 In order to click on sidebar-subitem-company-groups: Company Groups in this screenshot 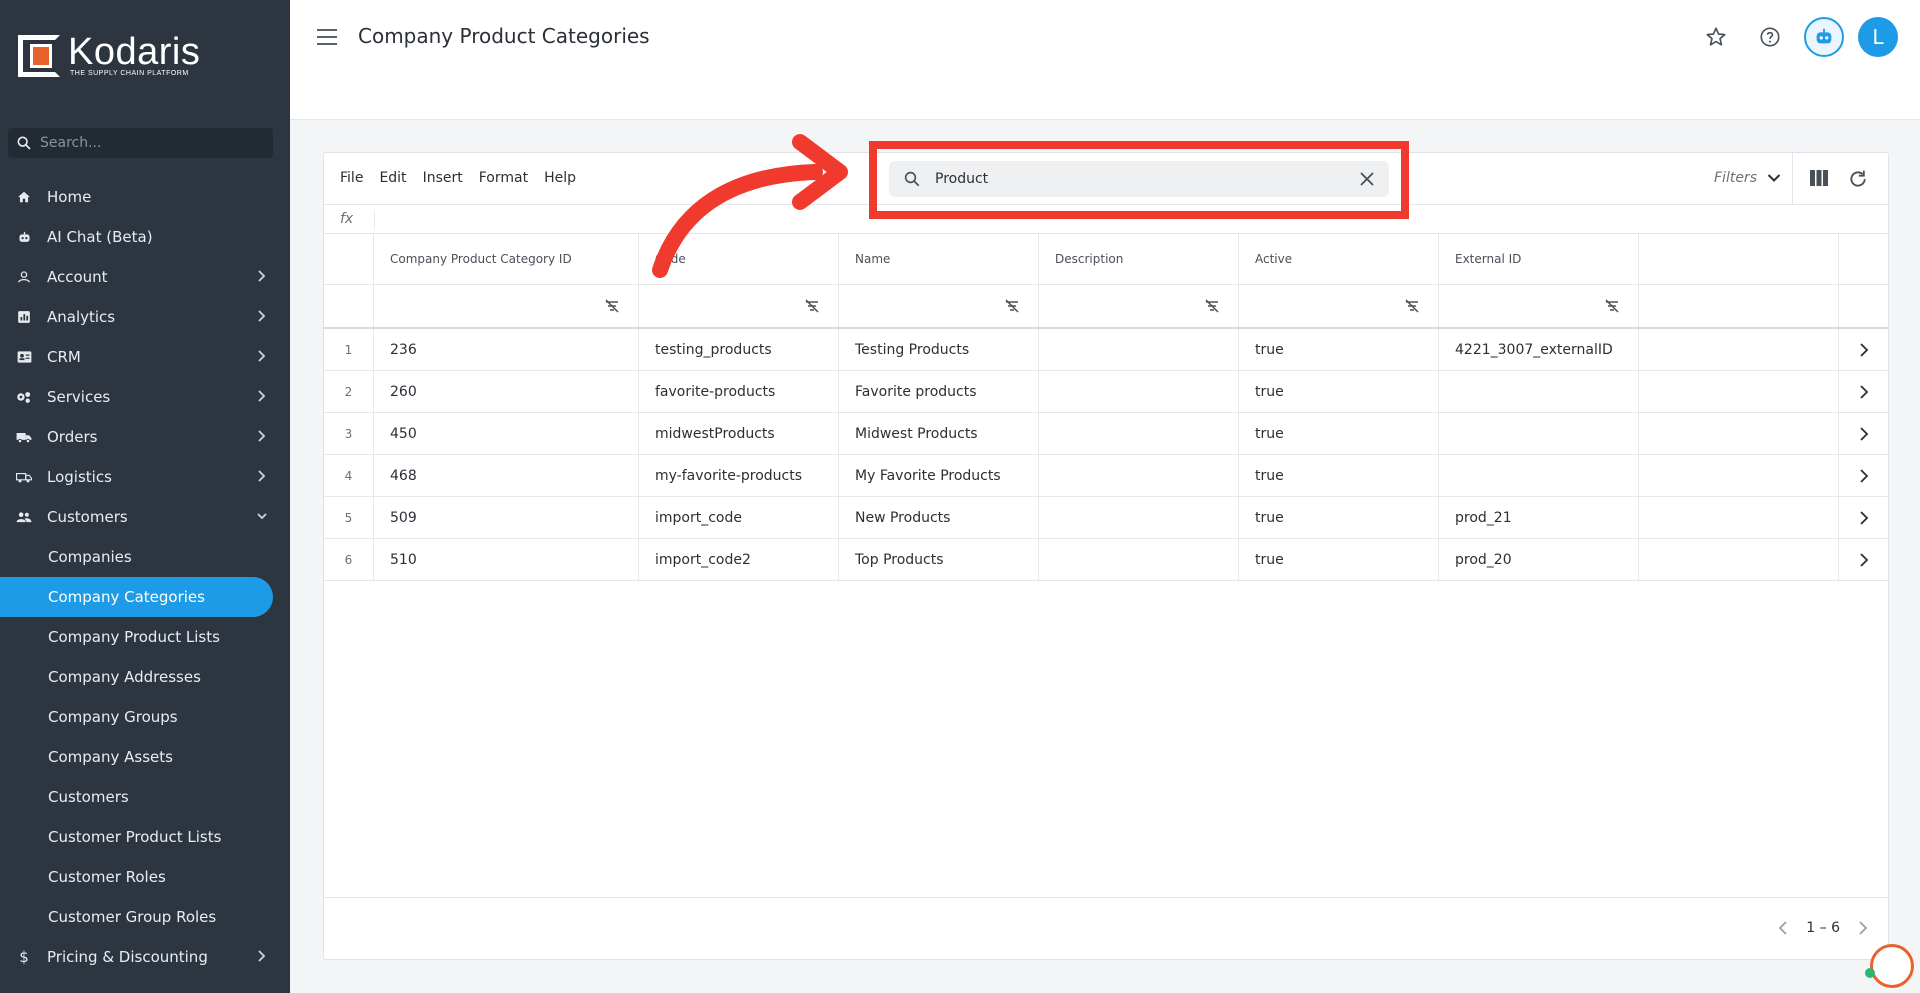, I will do `click(145, 717)`.